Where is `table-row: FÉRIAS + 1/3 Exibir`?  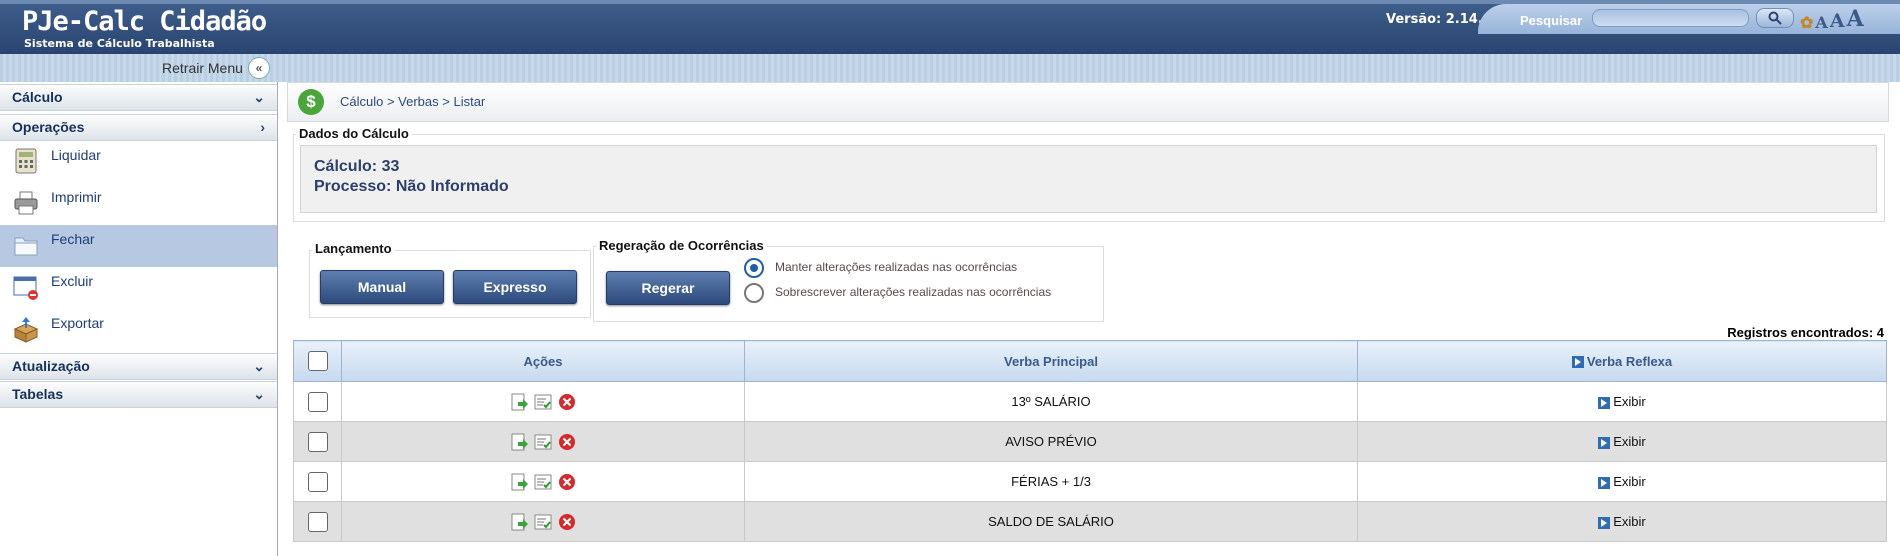
table-row: FÉRIAS + 1/3 Exibir is located at coordinates (1090, 481).